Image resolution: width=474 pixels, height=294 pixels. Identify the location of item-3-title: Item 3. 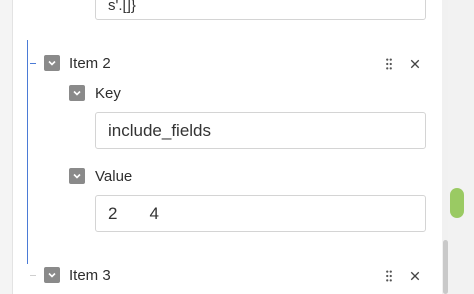
(90, 275).